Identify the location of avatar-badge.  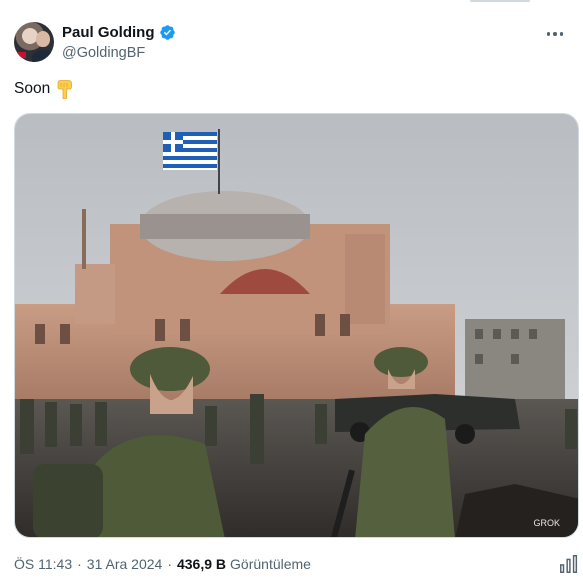
(22, 55).